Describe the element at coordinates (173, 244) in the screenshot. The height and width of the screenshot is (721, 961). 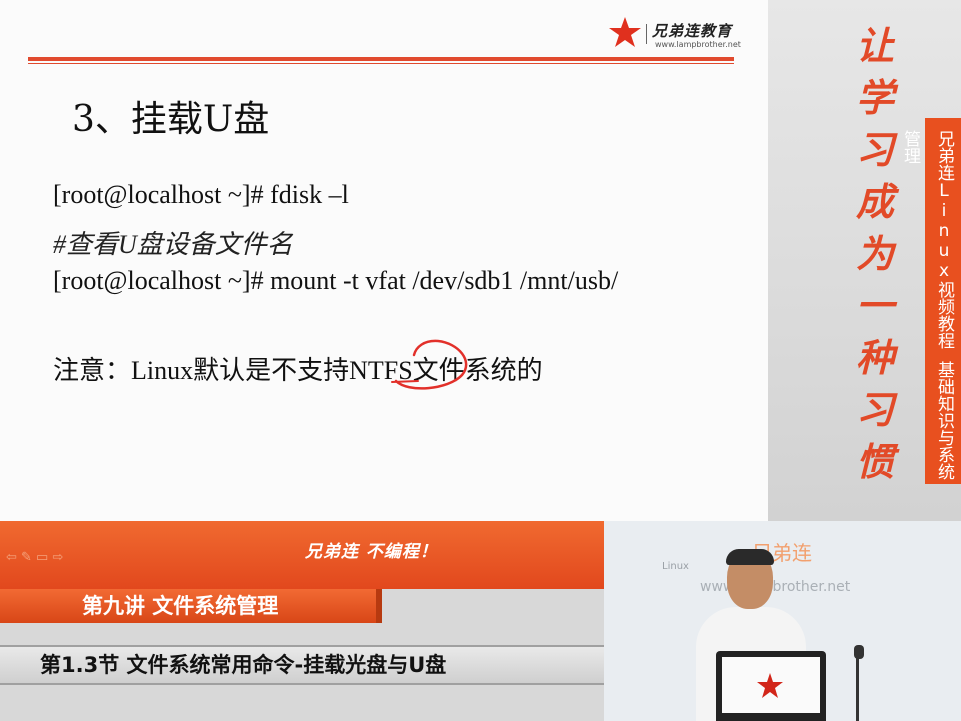
I see `comment-line: #查看U盘设备文件名` at that location.